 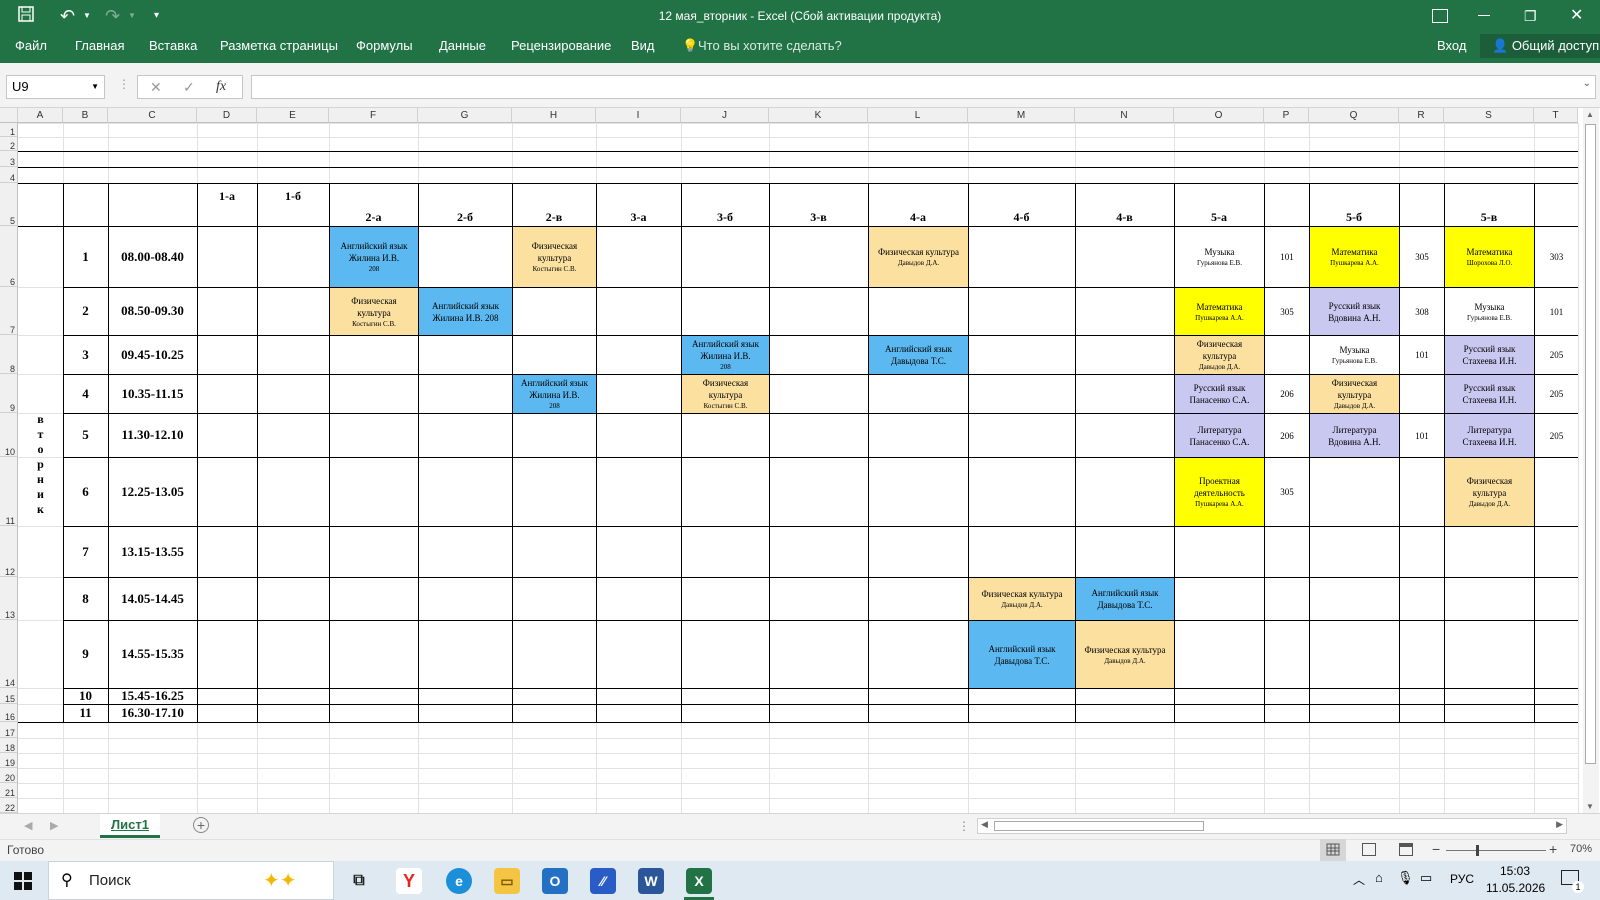 What do you see at coordinates (1489, 115) in the screenshot?
I see `column-header: S` at bounding box center [1489, 115].